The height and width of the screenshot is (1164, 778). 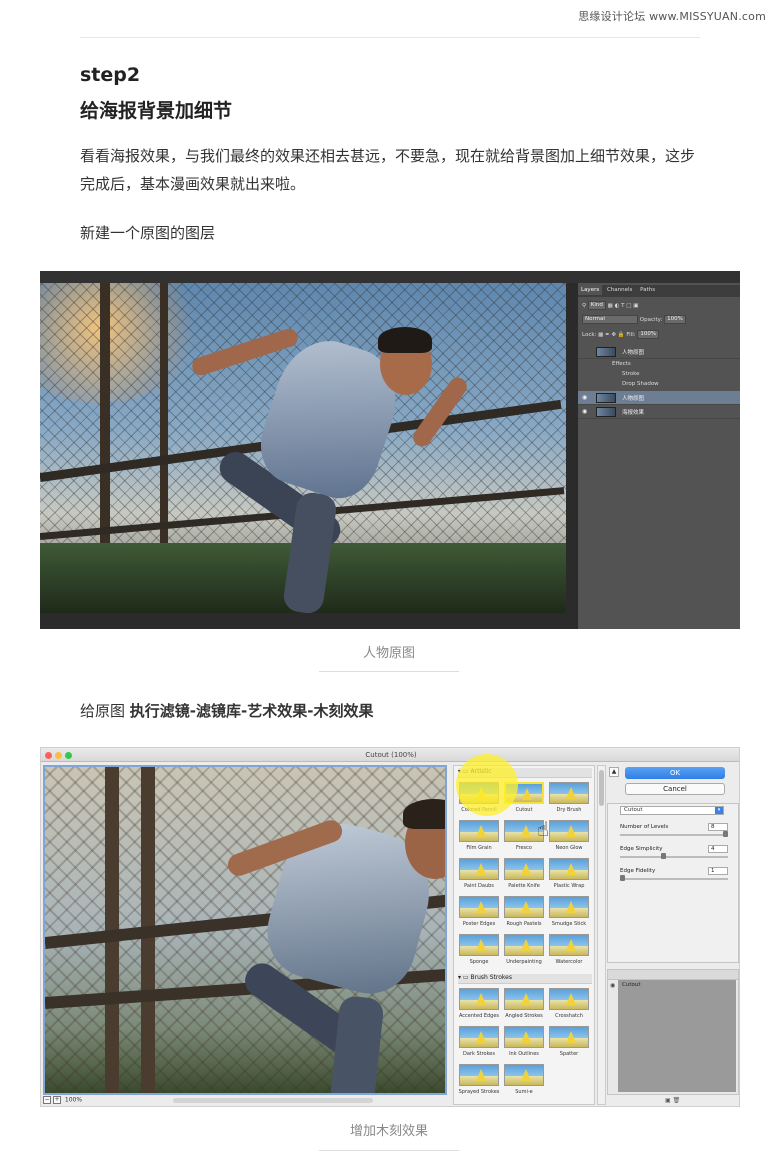 I want to click on layer-row: 人物原图, so click(x=659, y=352).